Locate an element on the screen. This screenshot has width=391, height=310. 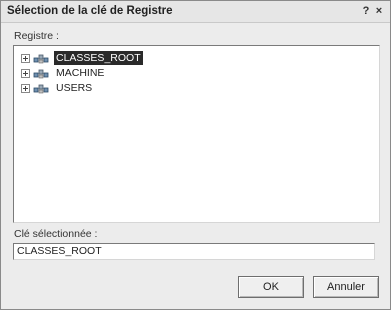
selected-key-field: CLASSES_ROOT is located at coordinates (194, 251).